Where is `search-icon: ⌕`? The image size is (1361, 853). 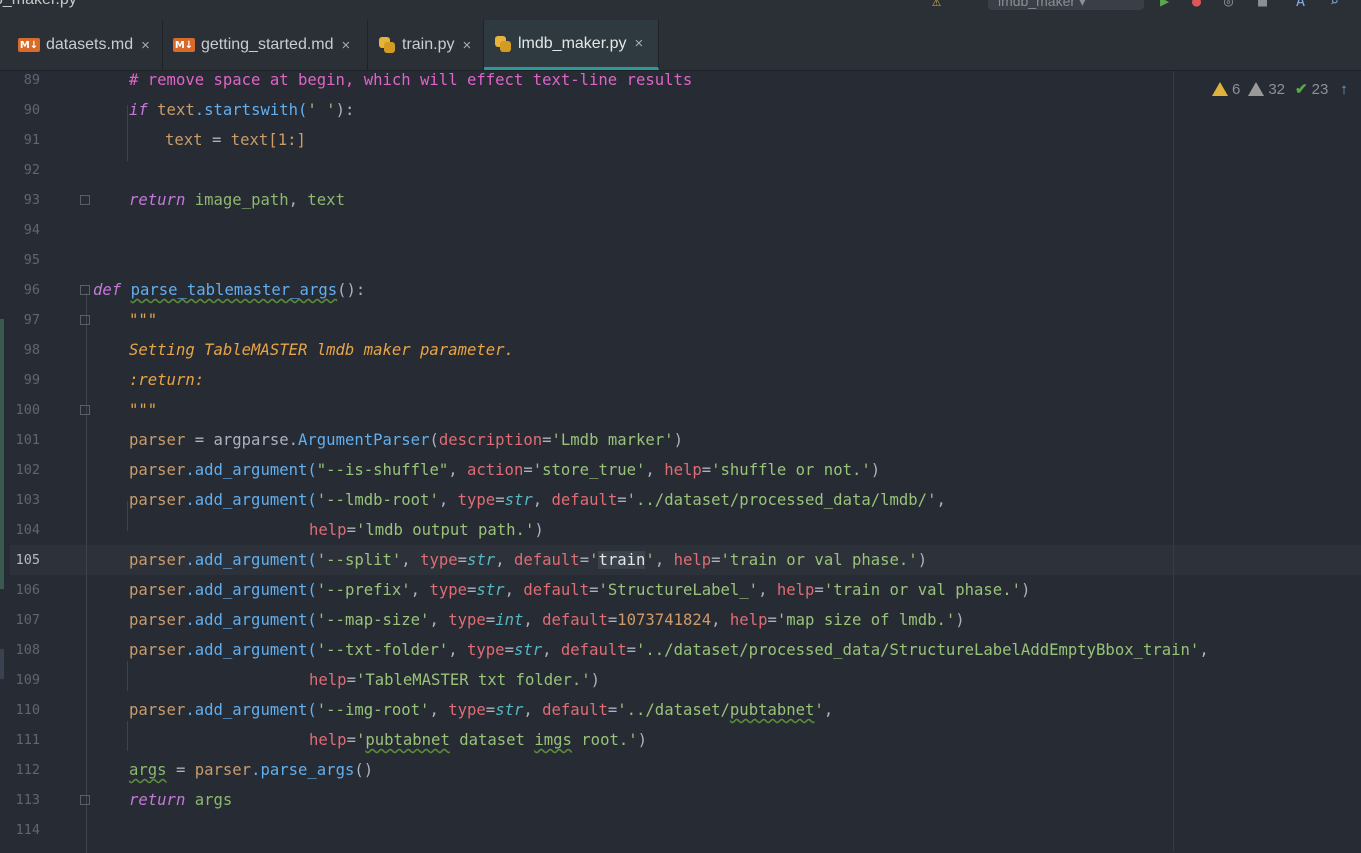
search-icon: ⌕ is located at coordinates (1334, 5).